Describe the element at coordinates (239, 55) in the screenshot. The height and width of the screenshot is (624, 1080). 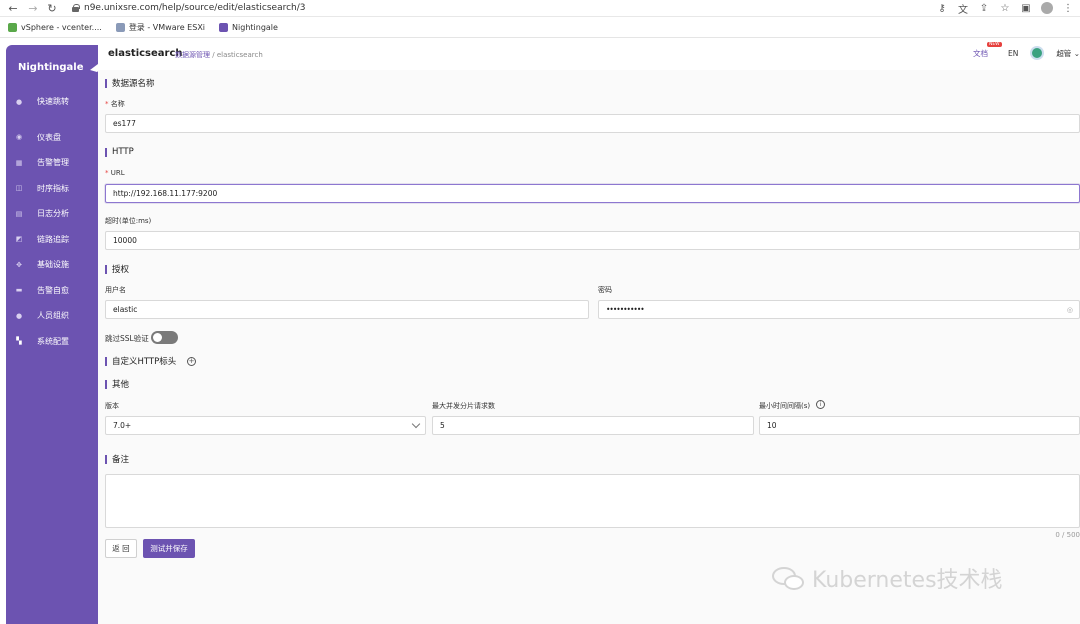
I see `breadcrumb-current: elasticsearch` at that location.